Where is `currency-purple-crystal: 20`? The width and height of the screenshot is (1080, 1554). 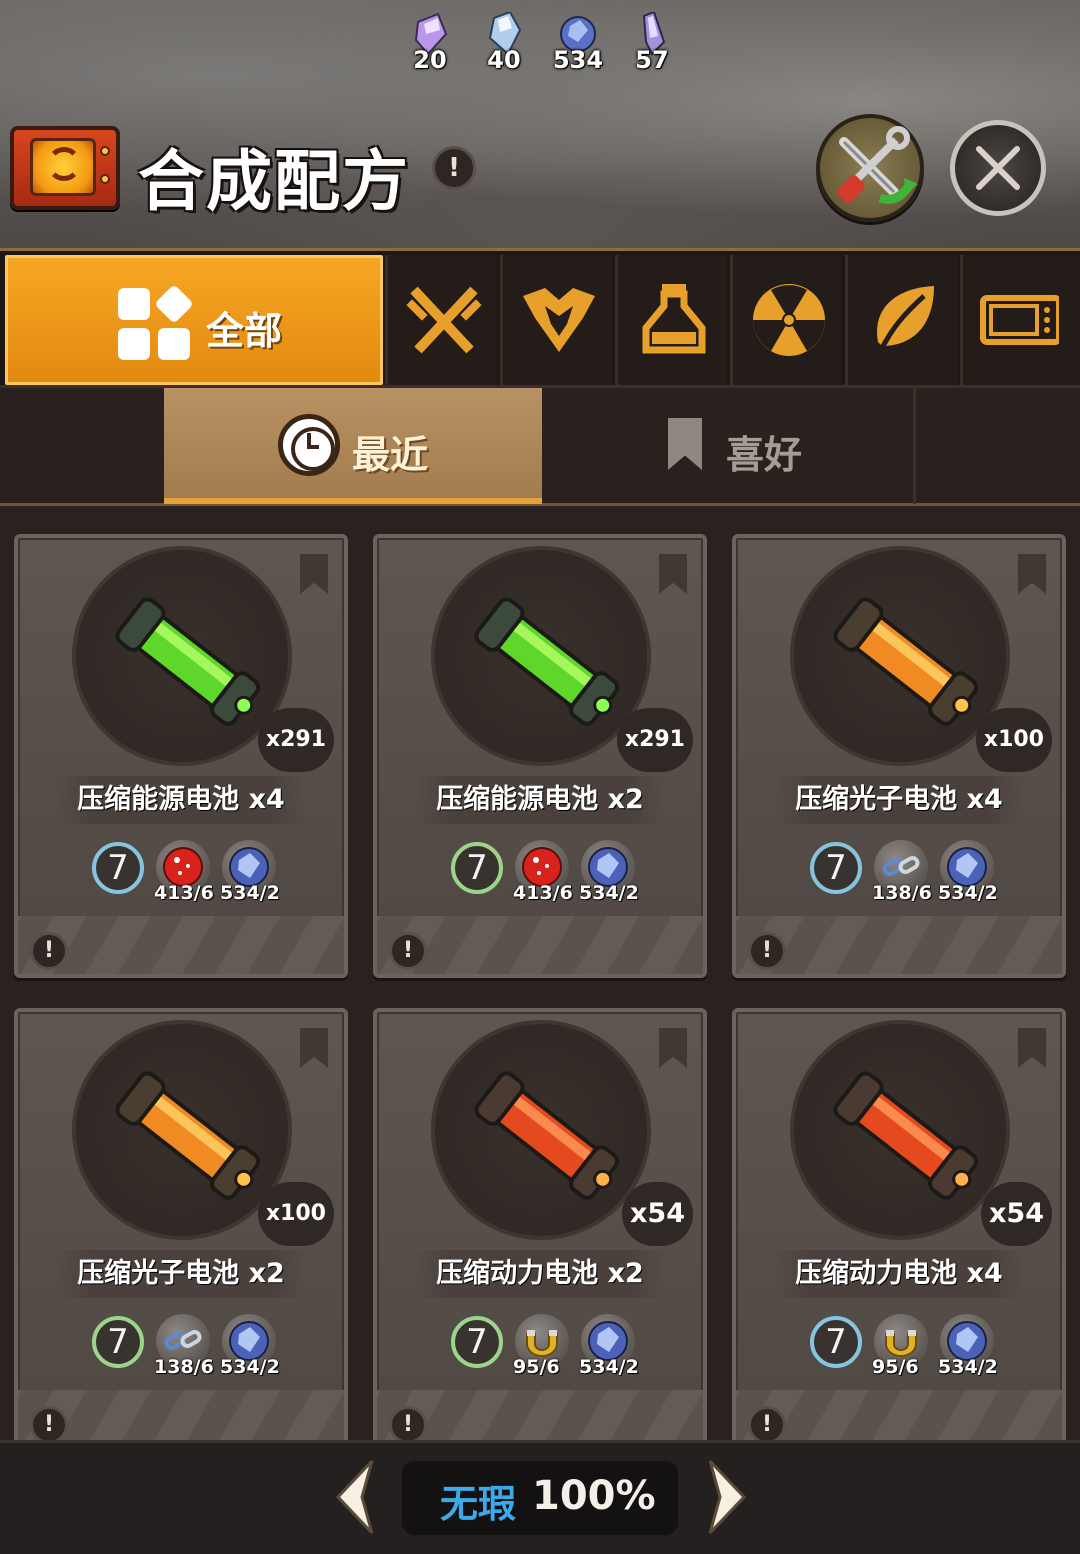 currency-purple-crystal: 20 is located at coordinates (430, 43).